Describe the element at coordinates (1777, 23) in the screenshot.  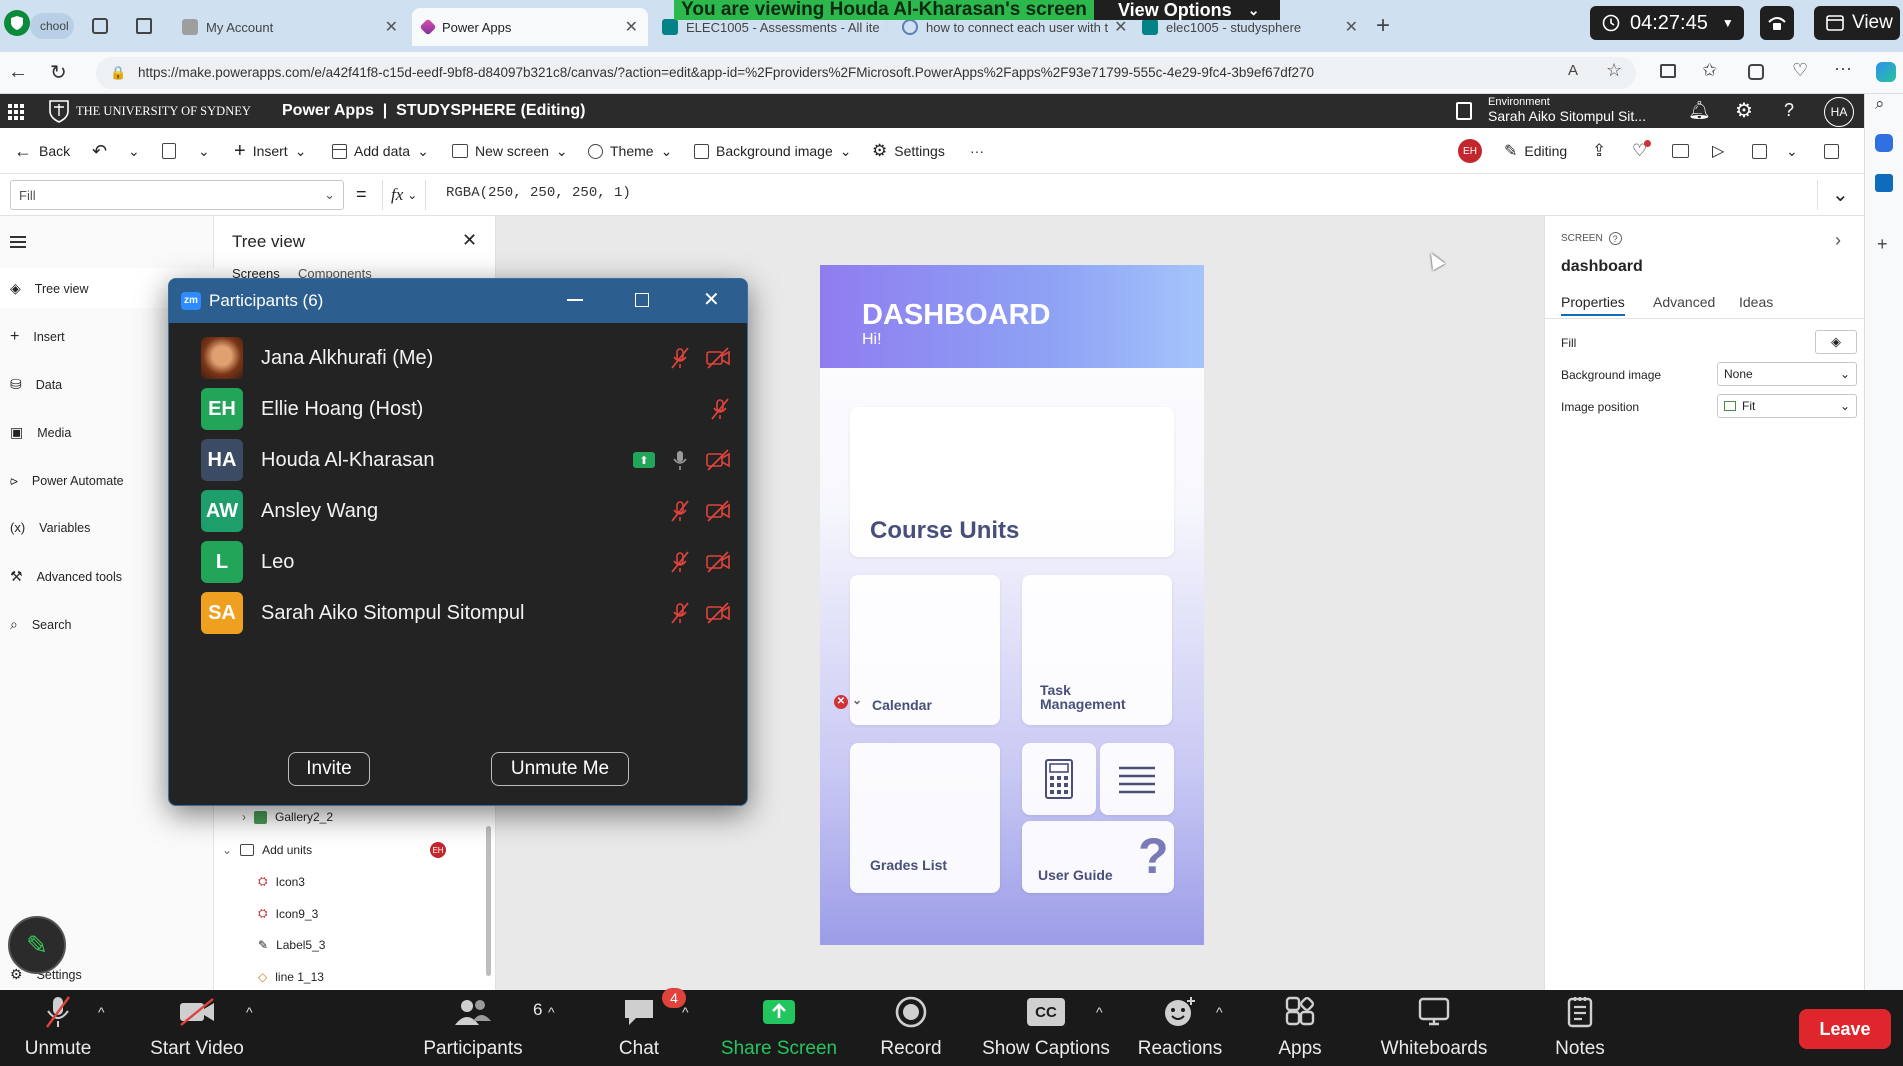
I see `reconnect-icon` at that location.